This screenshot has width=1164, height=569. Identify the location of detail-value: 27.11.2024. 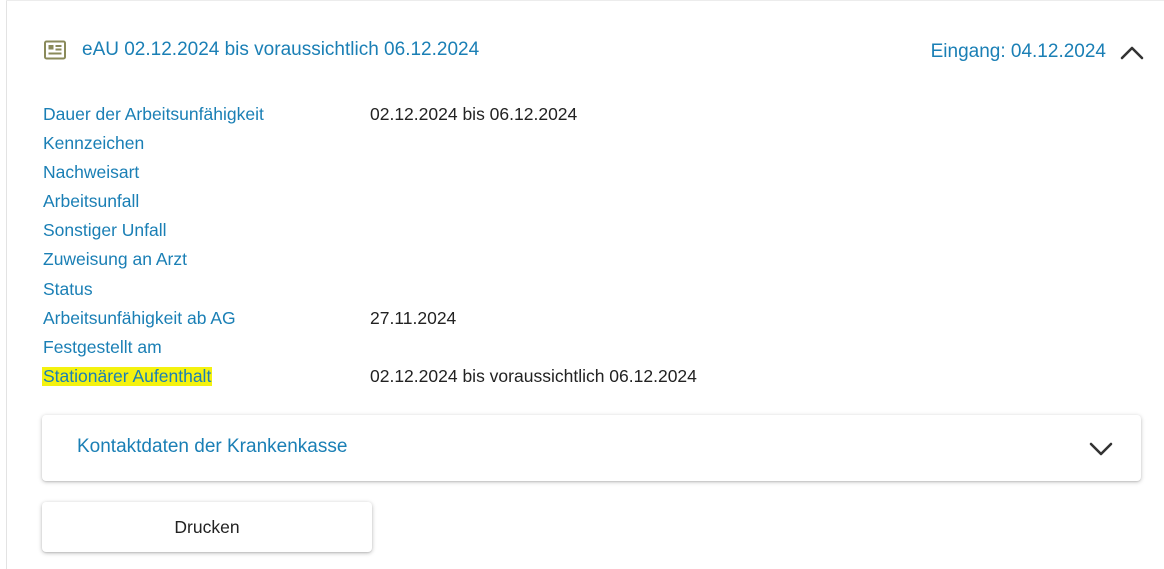
(413, 317).